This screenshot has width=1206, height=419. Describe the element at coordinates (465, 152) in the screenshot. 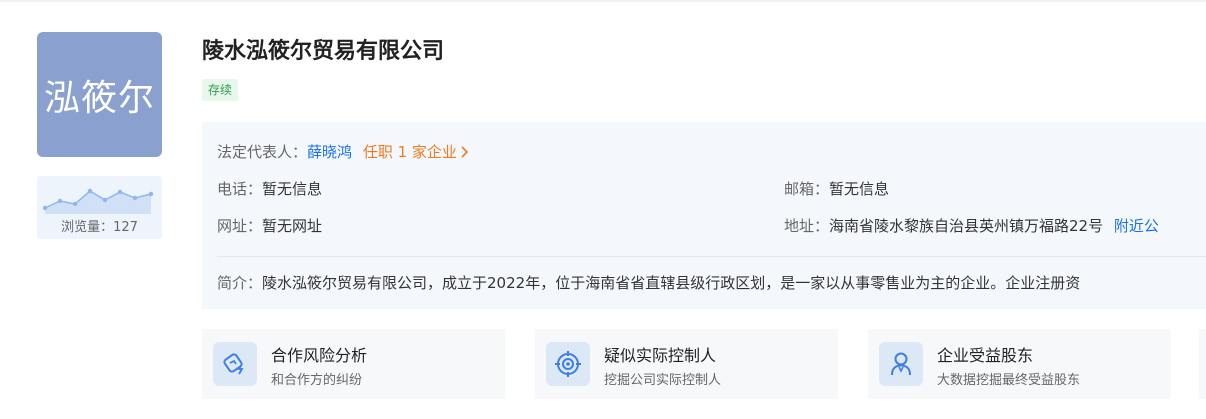

I see `chevron-right-icon` at that location.